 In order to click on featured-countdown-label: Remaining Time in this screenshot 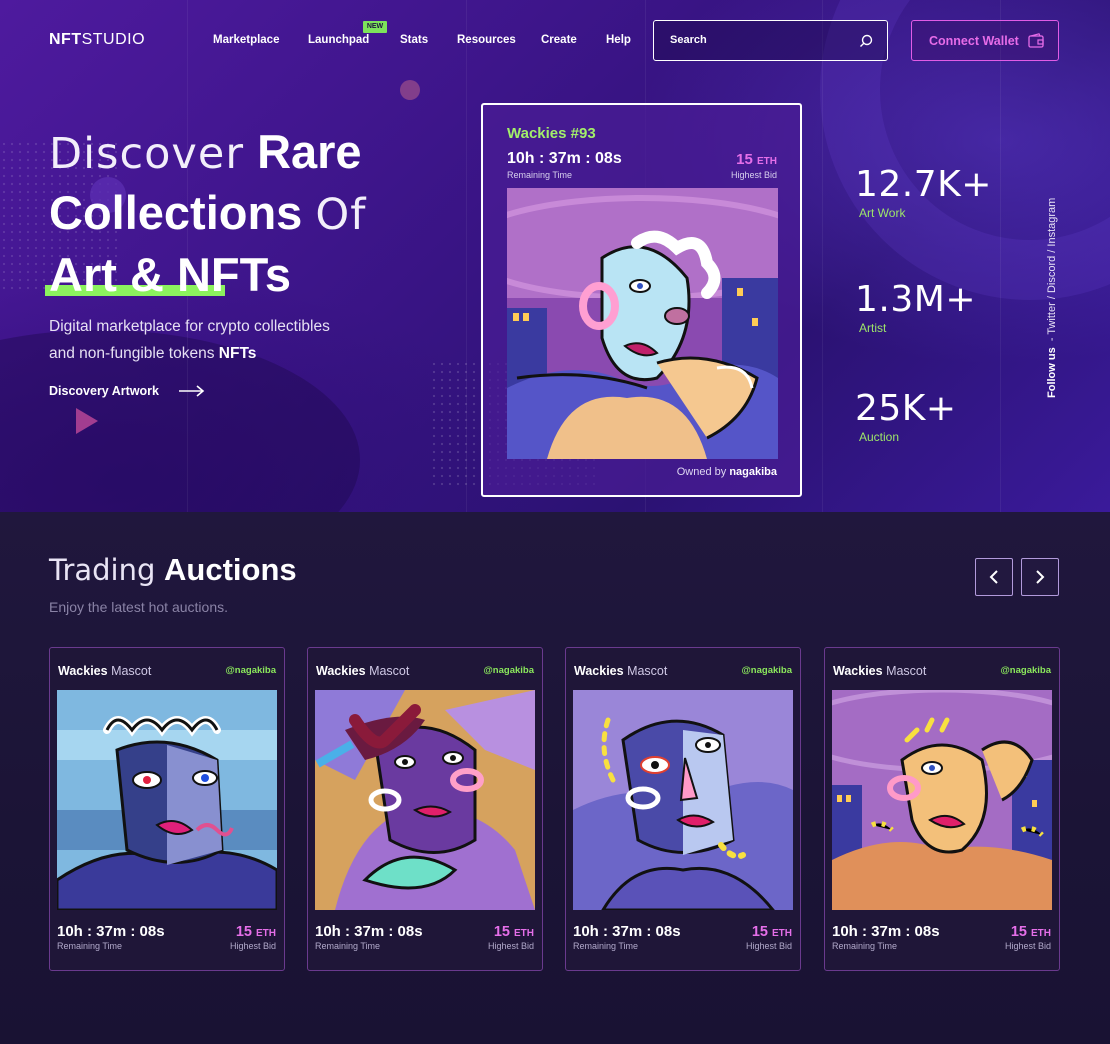, I will do `click(540, 175)`.